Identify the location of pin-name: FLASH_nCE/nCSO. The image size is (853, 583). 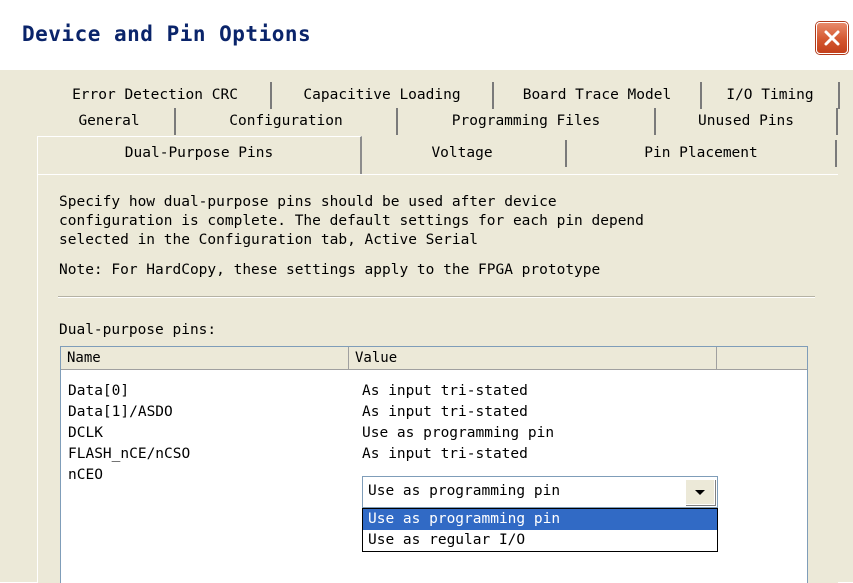
(129, 454).